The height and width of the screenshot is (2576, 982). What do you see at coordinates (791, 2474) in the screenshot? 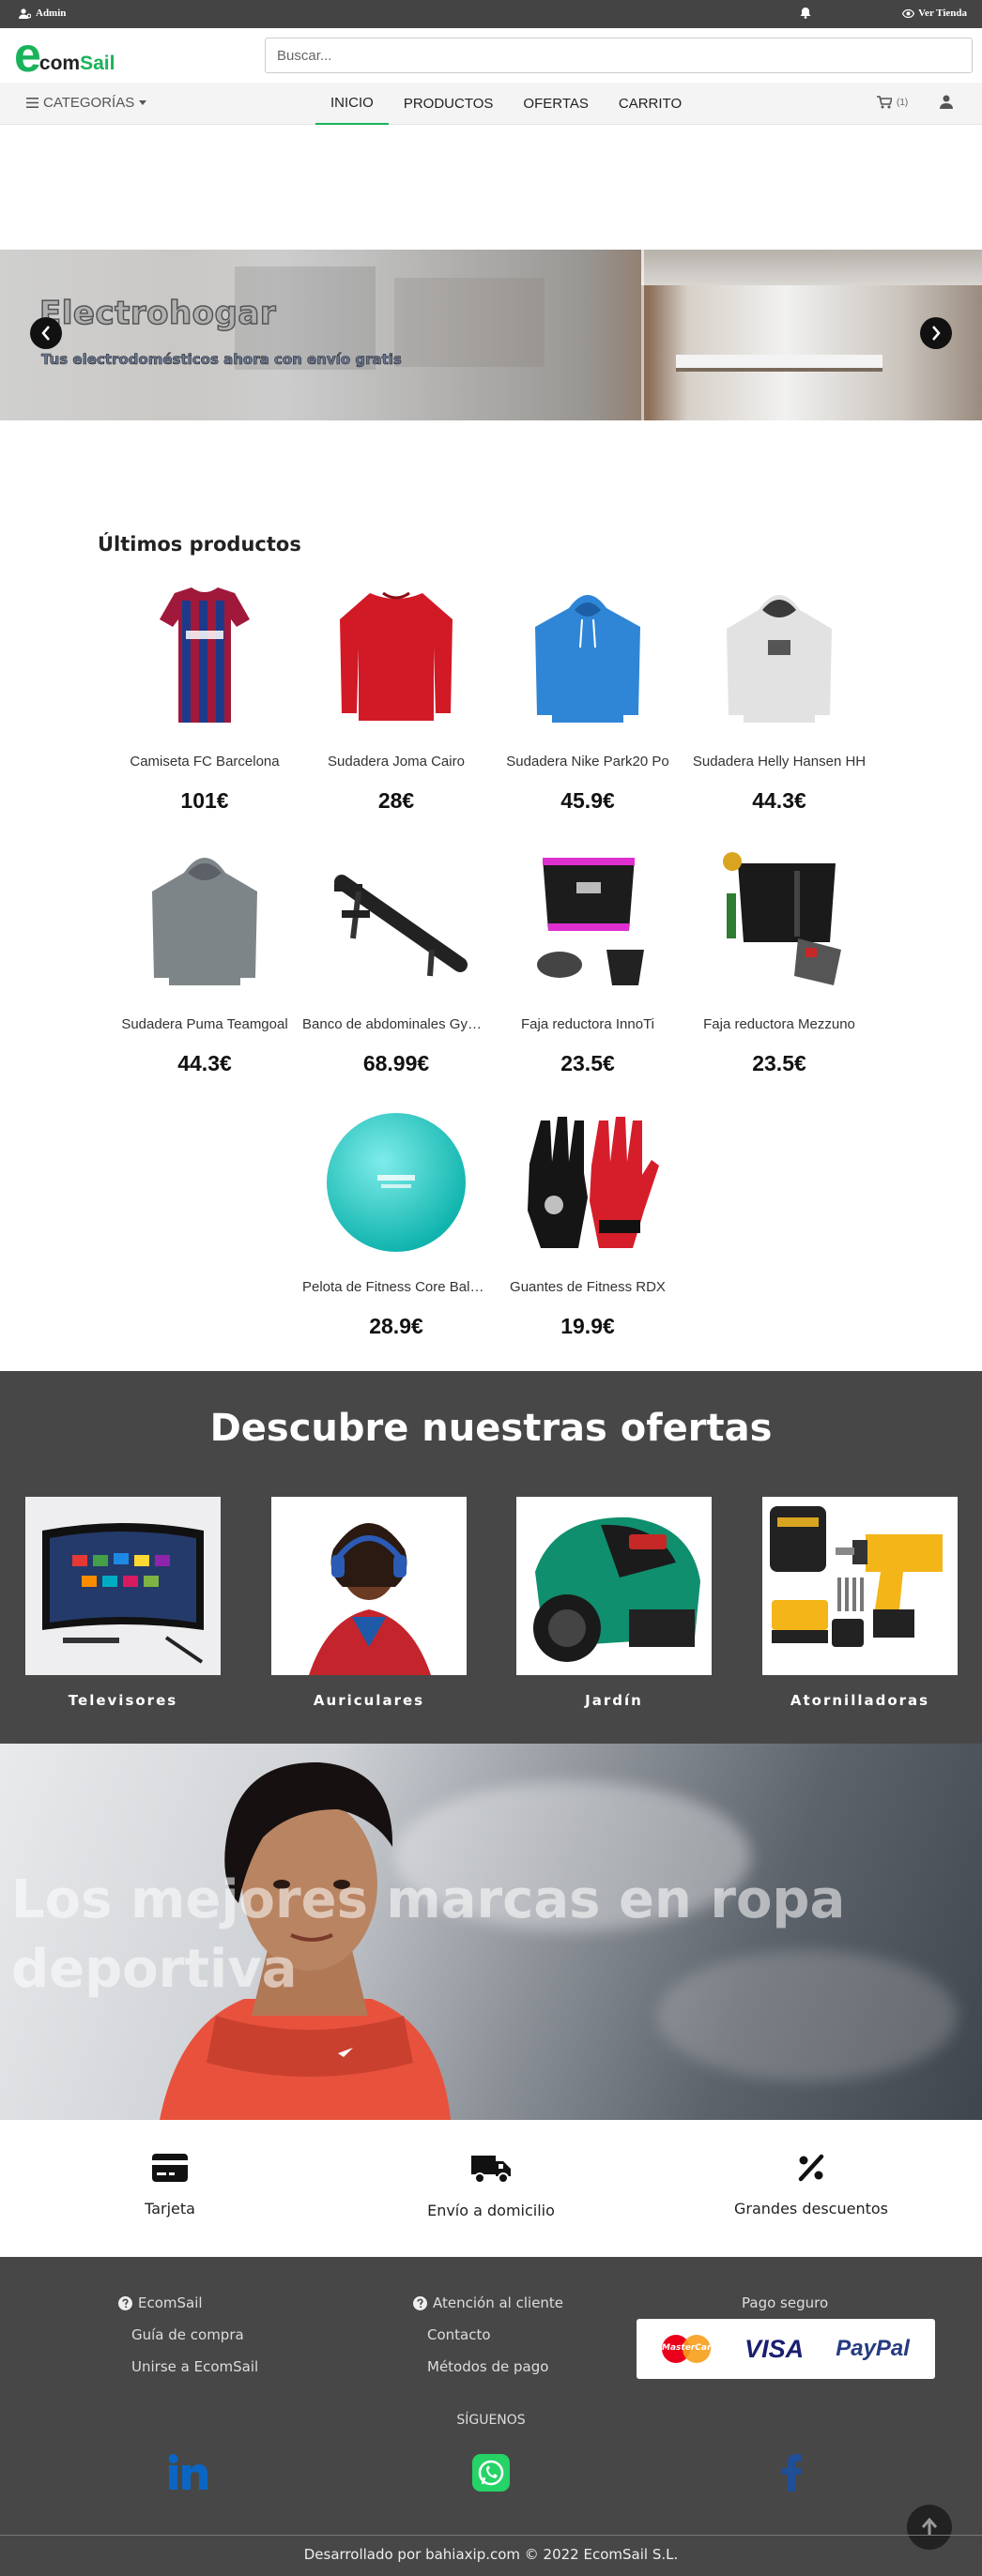
I see `facebook-icon` at bounding box center [791, 2474].